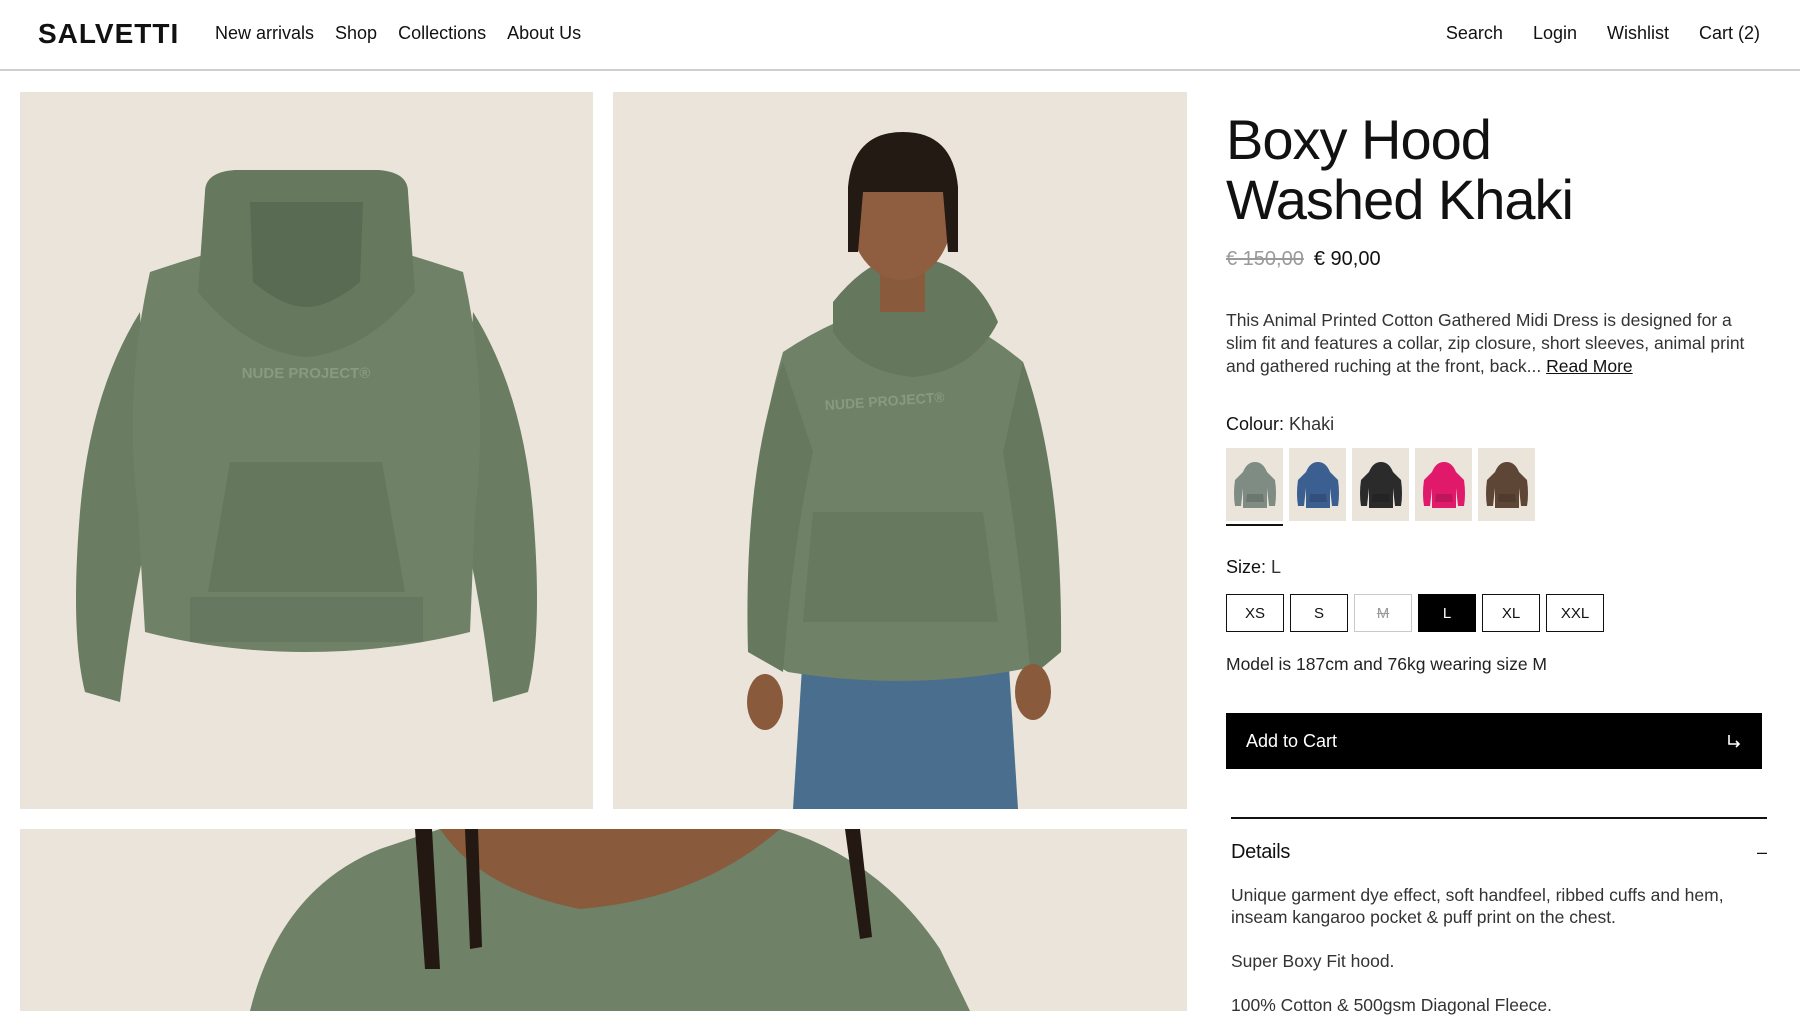  I want to click on size-option-xs: XS, so click(1255, 613).